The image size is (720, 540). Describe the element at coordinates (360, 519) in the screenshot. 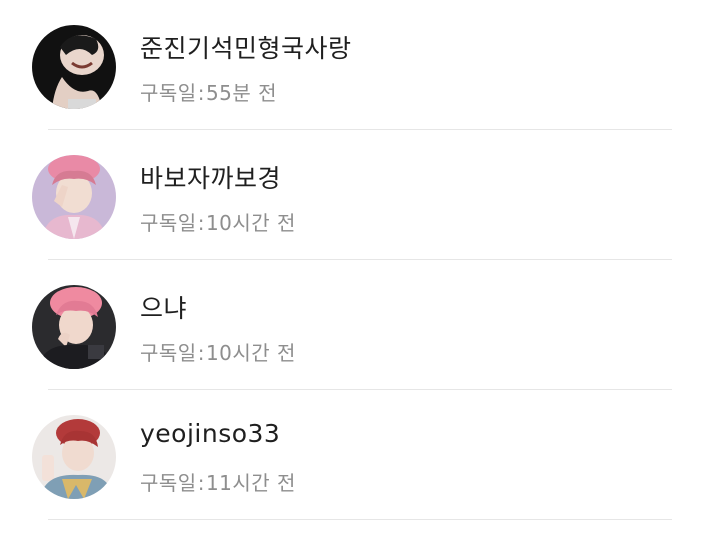

I see `divider` at that location.